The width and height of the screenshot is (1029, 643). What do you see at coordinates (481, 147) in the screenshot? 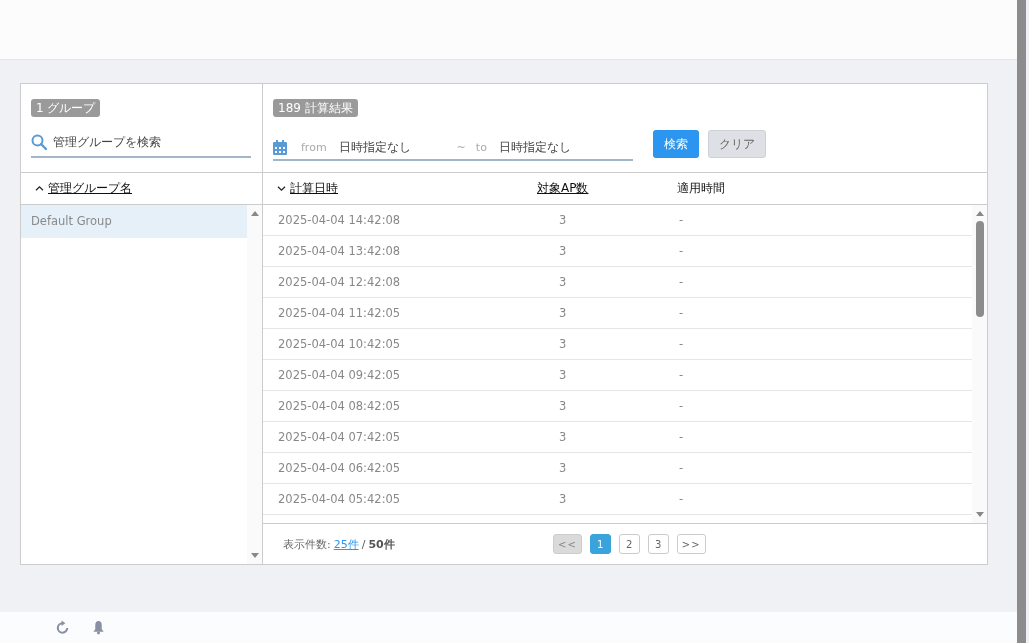
I see `to-label: to` at bounding box center [481, 147].